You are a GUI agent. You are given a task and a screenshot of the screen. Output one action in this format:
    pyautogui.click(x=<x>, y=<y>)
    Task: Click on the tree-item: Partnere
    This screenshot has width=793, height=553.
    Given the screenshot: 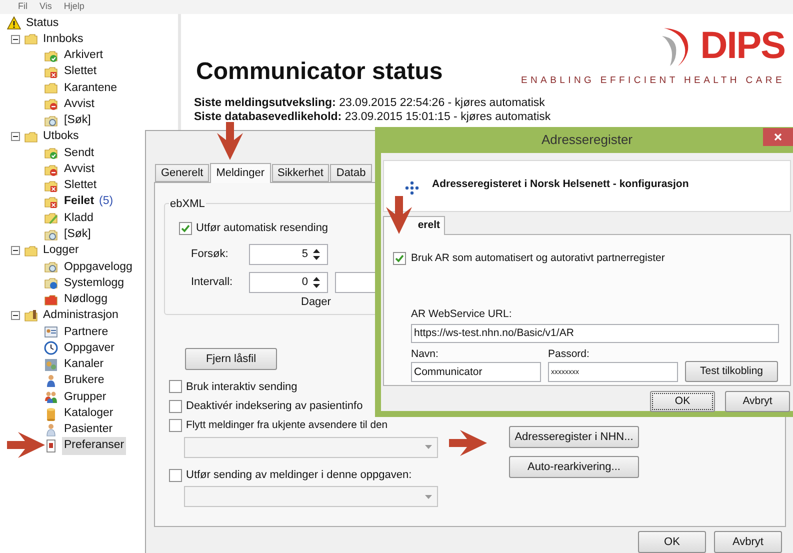 What is the action you would take?
    pyautogui.click(x=86, y=332)
    